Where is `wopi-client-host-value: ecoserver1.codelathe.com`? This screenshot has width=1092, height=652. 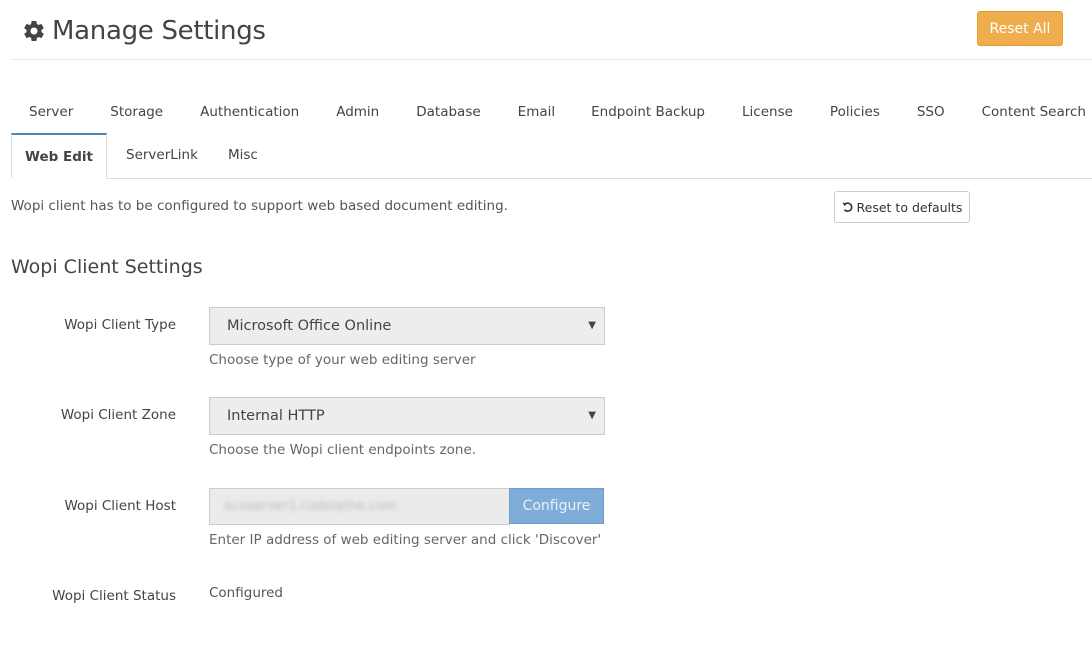 wopi-client-host-value: ecoserver1.codelathe.com is located at coordinates (310, 506).